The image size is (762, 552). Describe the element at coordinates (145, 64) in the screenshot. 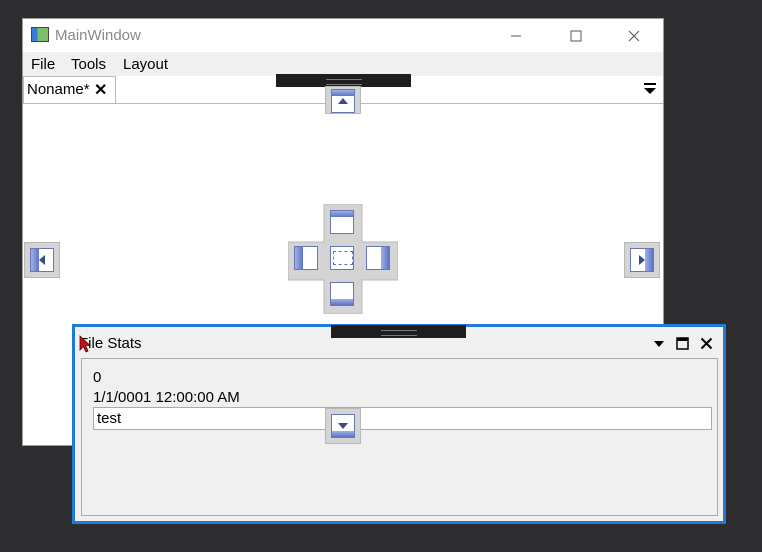

I see `menu-layout: Layout` at that location.